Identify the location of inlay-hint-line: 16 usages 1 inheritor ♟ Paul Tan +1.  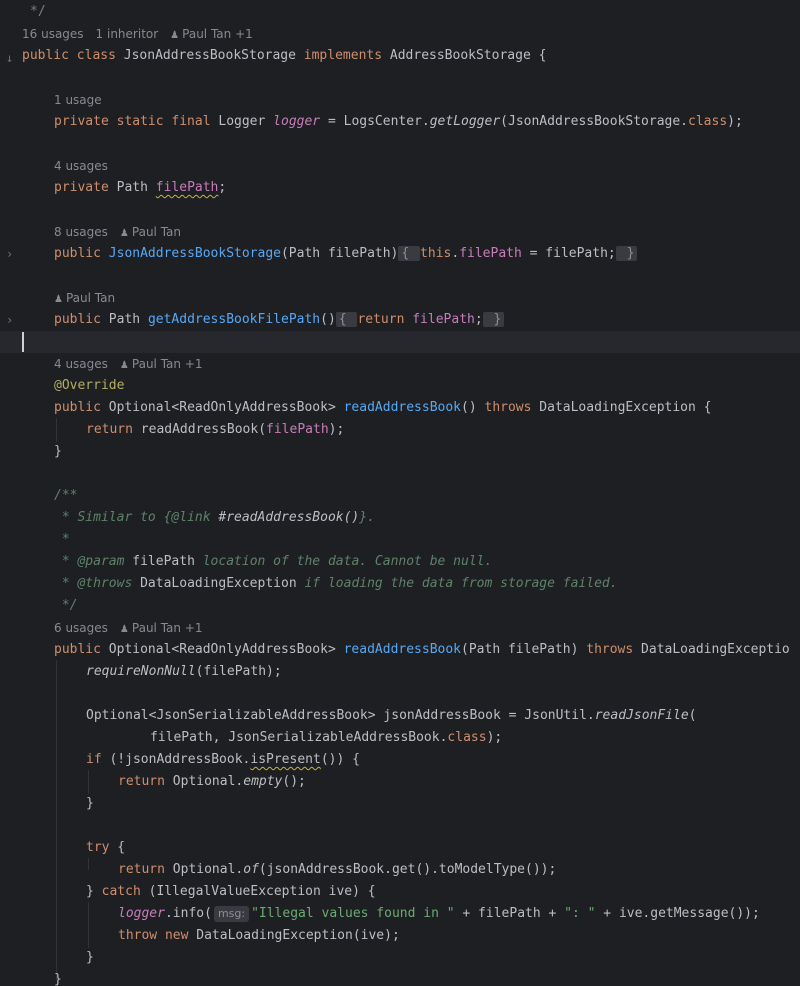
(400, 34).